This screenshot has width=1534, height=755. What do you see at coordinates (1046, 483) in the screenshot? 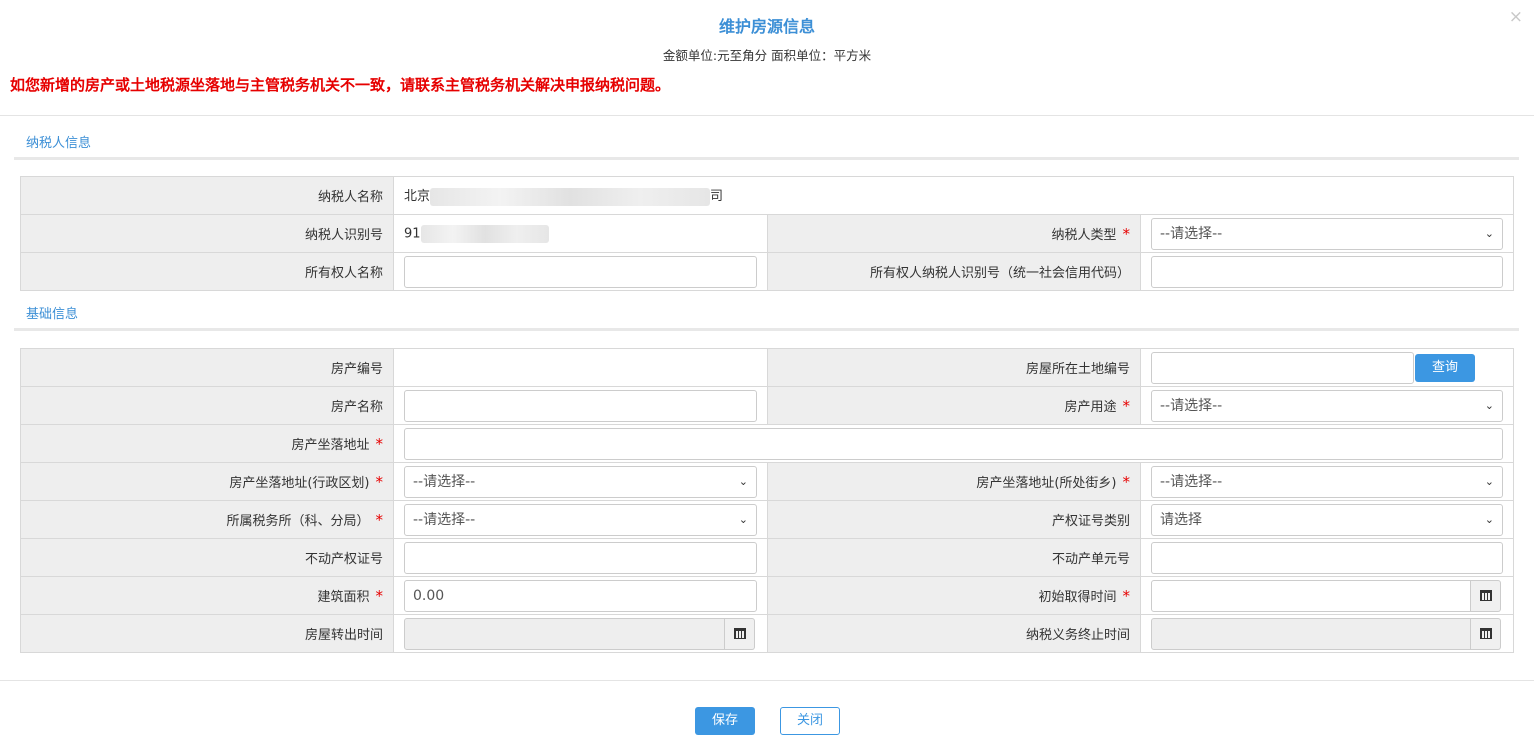
I see `street-label: 房产坐落地址(所处街乡)` at bounding box center [1046, 483].